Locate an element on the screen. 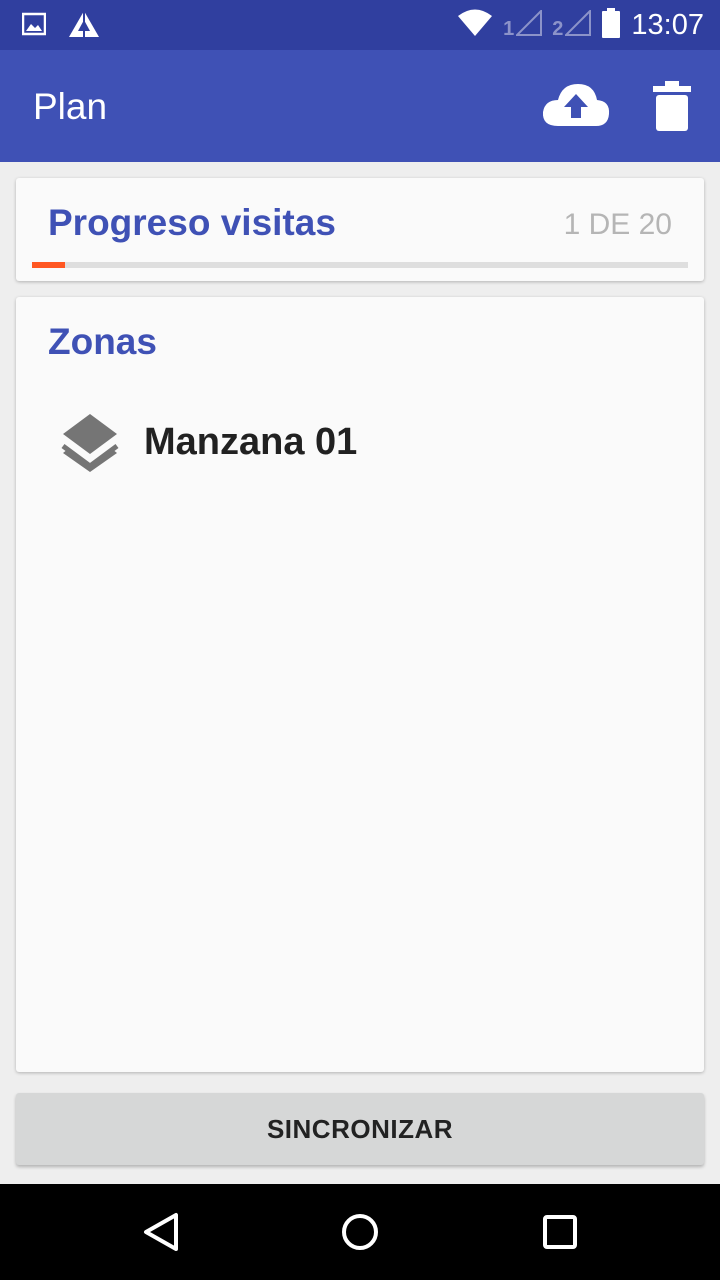 The width and height of the screenshot is (720, 1280). progress-title: Progreso visitas is located at coordinates (192, 222).